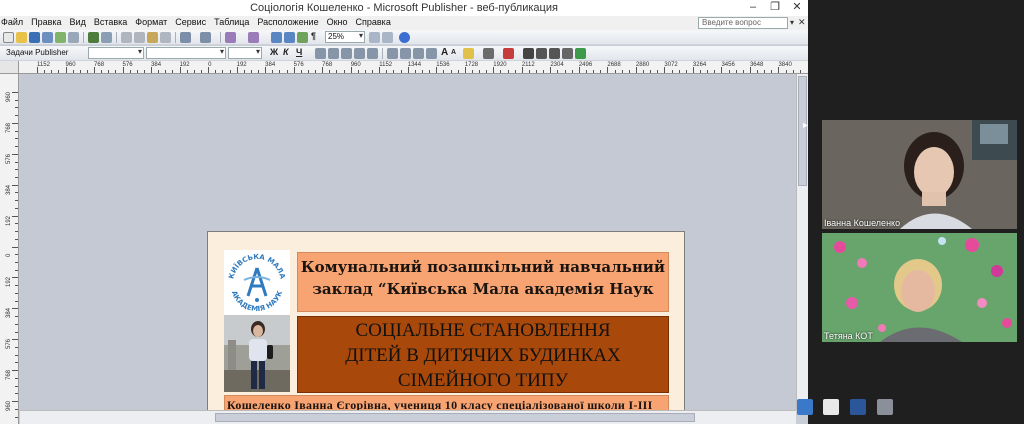  What do you see at coordinates (802, 131) in the screenshot?
I see `vertical-scroll-thumb` at bounding box center [802, 131].